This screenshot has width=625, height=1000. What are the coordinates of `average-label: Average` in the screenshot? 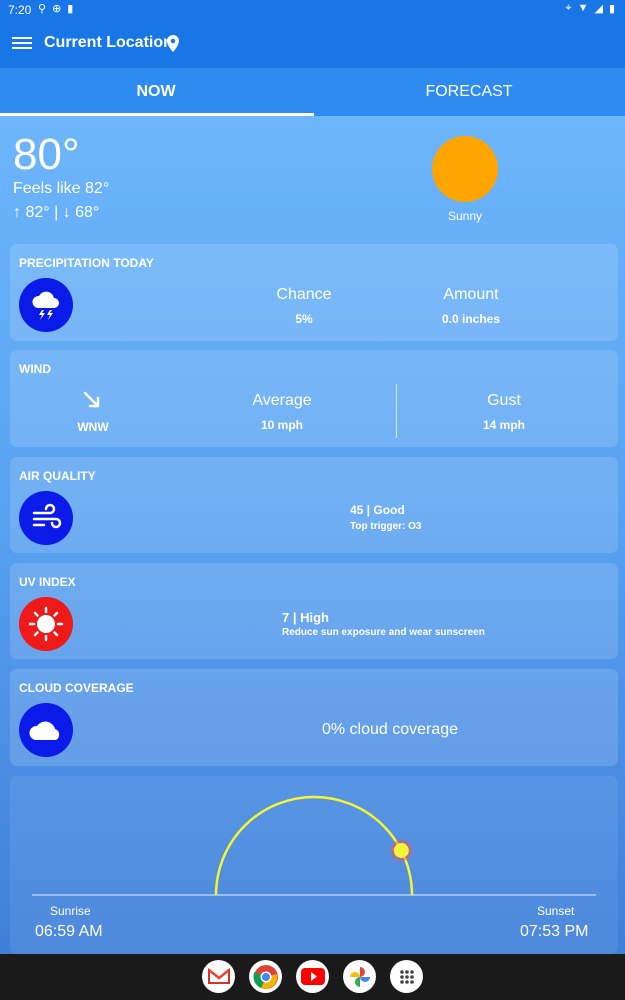 It's located at (282, 400).